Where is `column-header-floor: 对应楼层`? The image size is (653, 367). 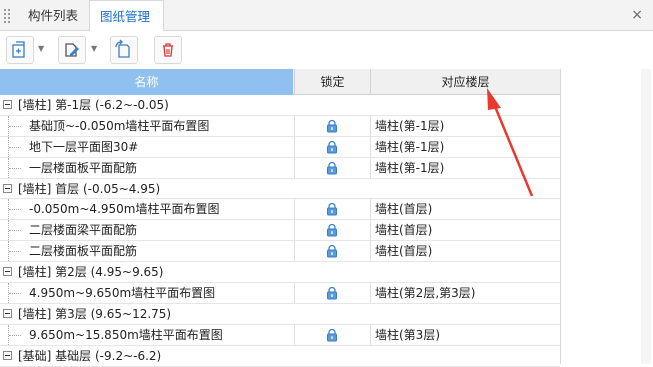 column-header-floor: 对应楼层 is located at coordinates (465, 82).